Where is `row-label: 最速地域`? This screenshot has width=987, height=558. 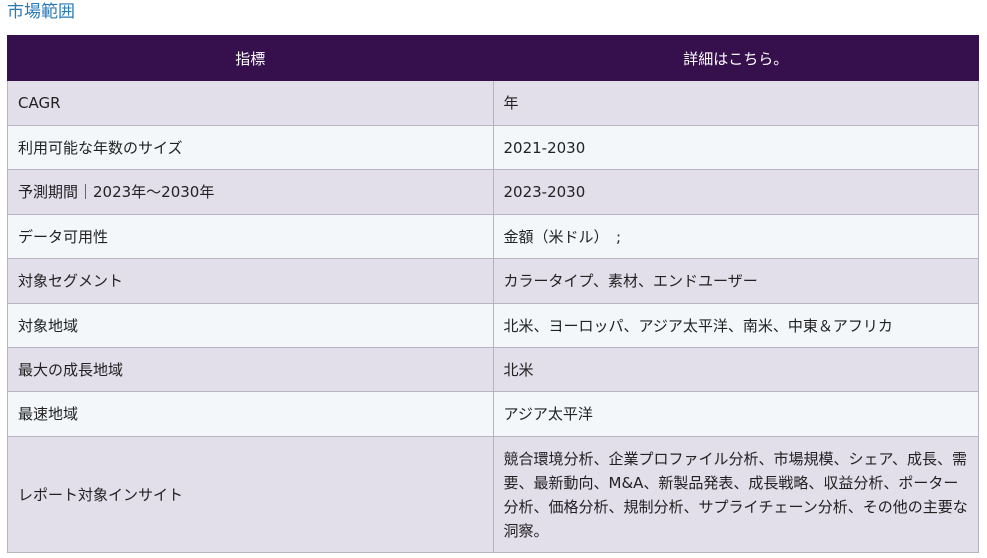 row-label: 最速地域 is located at coordinates (250, 414).